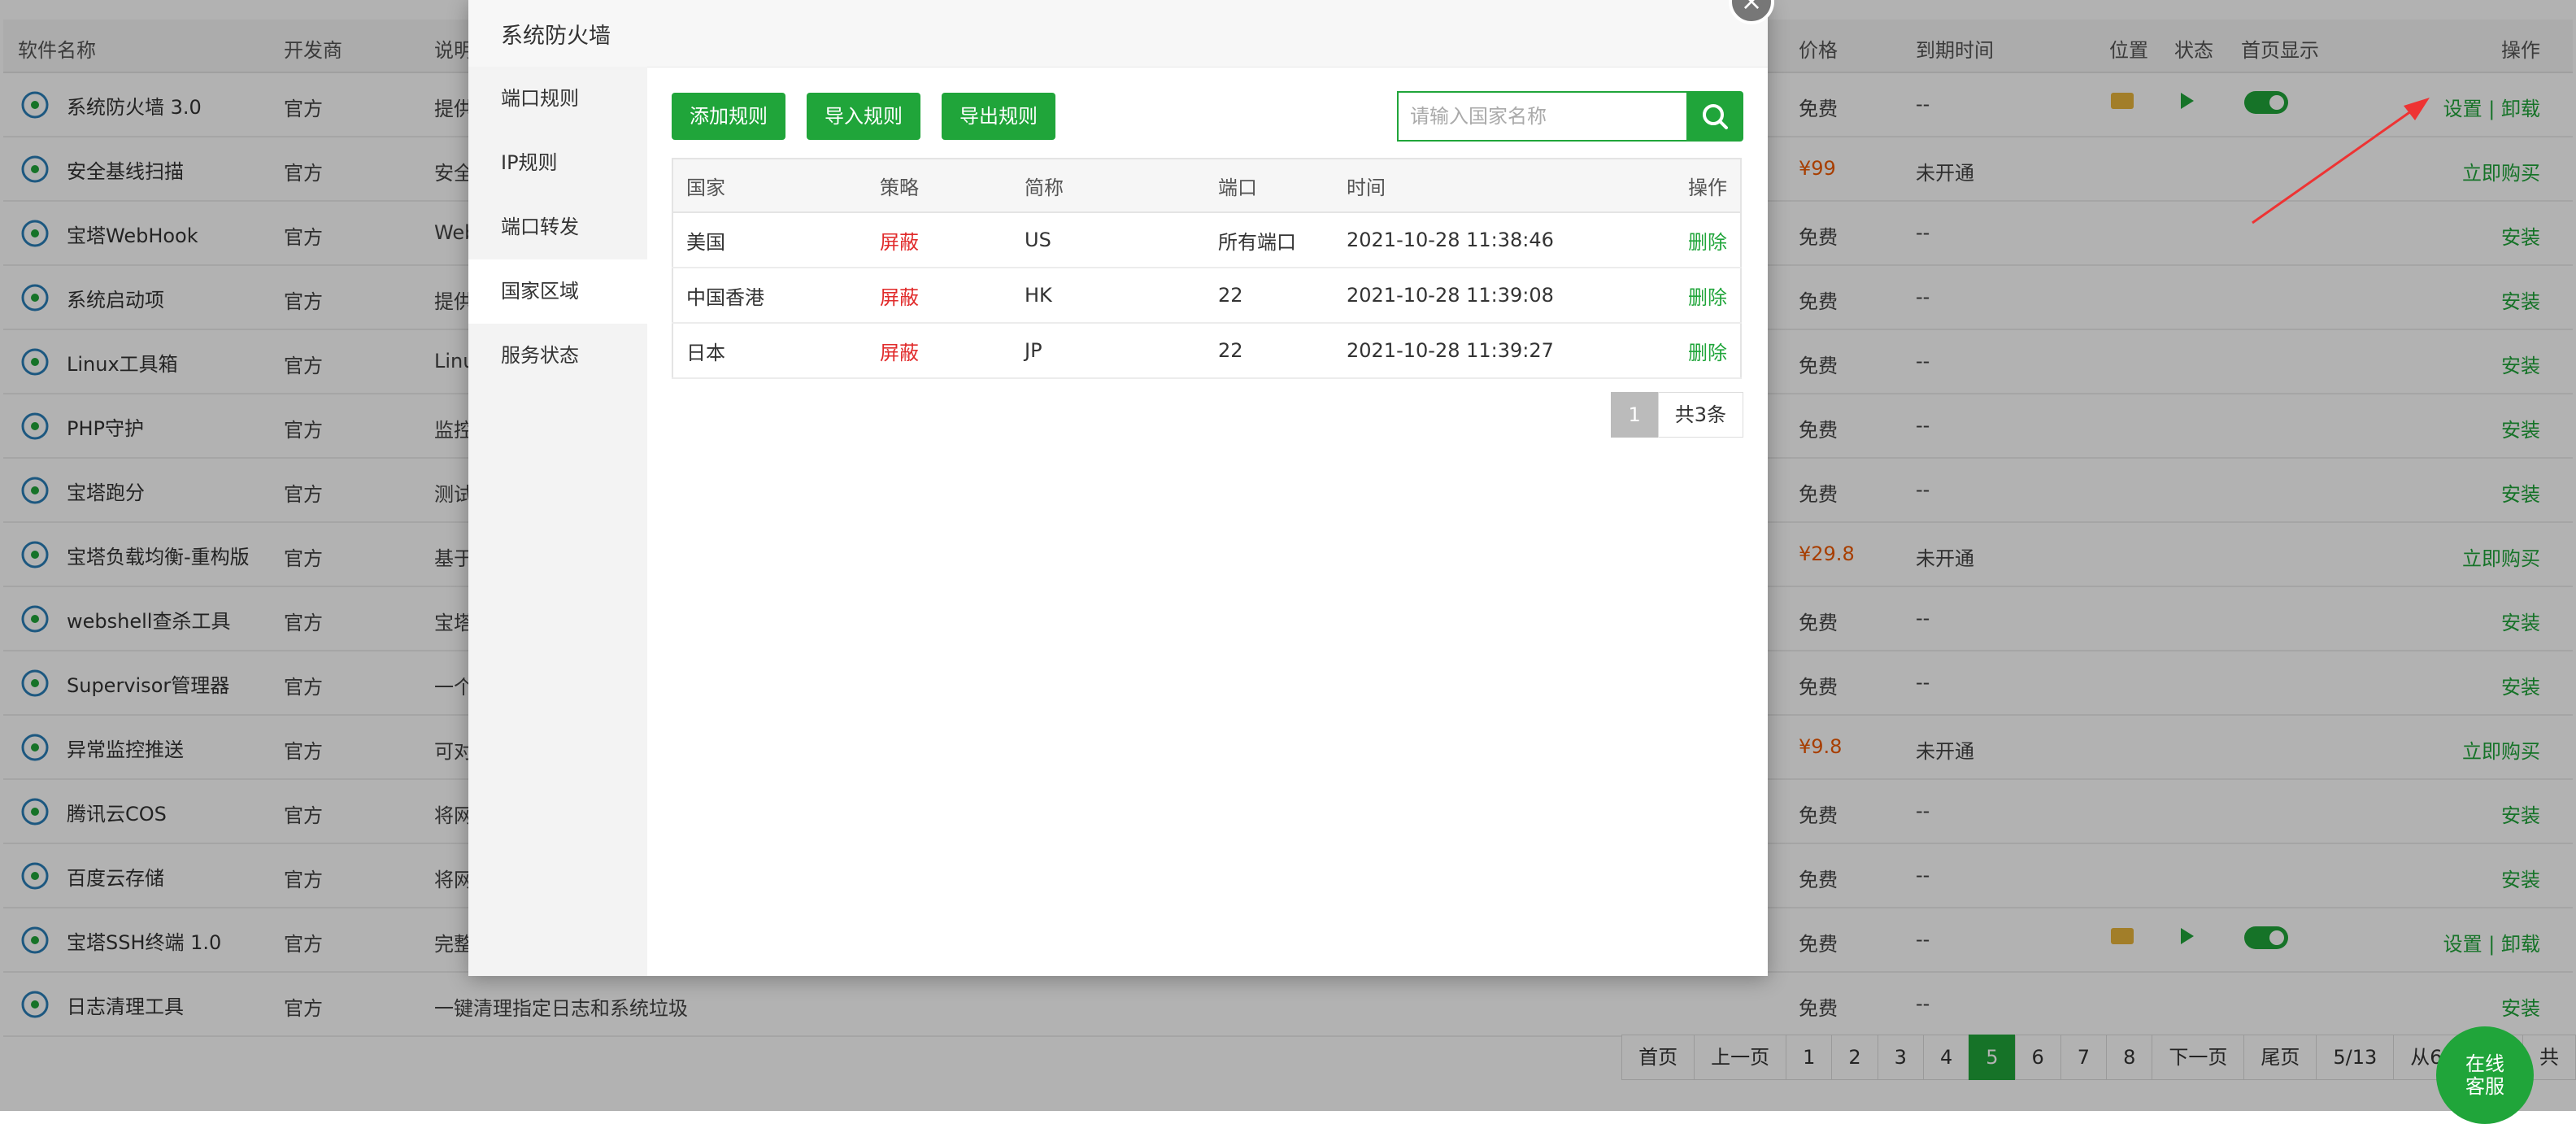 This screenshot has width=2576, height=1124. I want to click on import-rule-button: 导入规则, so click(864, 116).